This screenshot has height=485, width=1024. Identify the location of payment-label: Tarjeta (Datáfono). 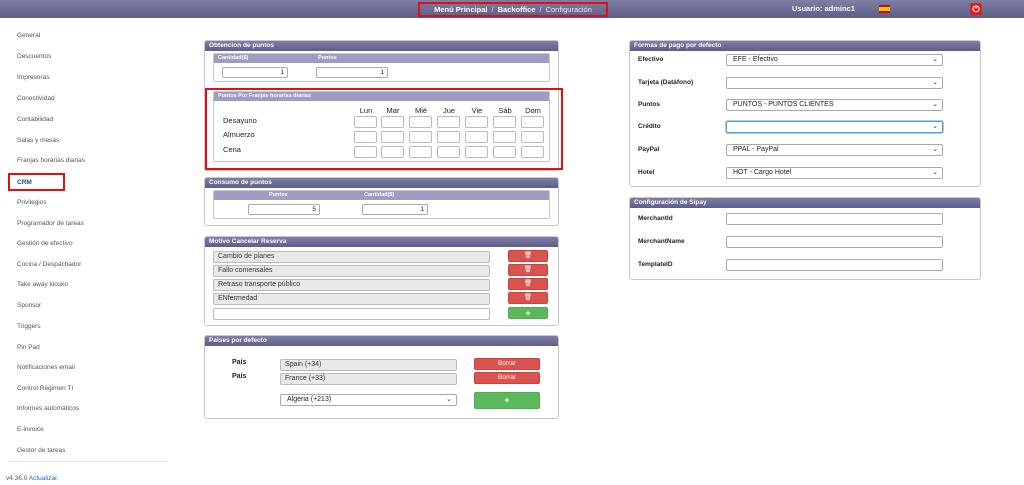
(666, 82).